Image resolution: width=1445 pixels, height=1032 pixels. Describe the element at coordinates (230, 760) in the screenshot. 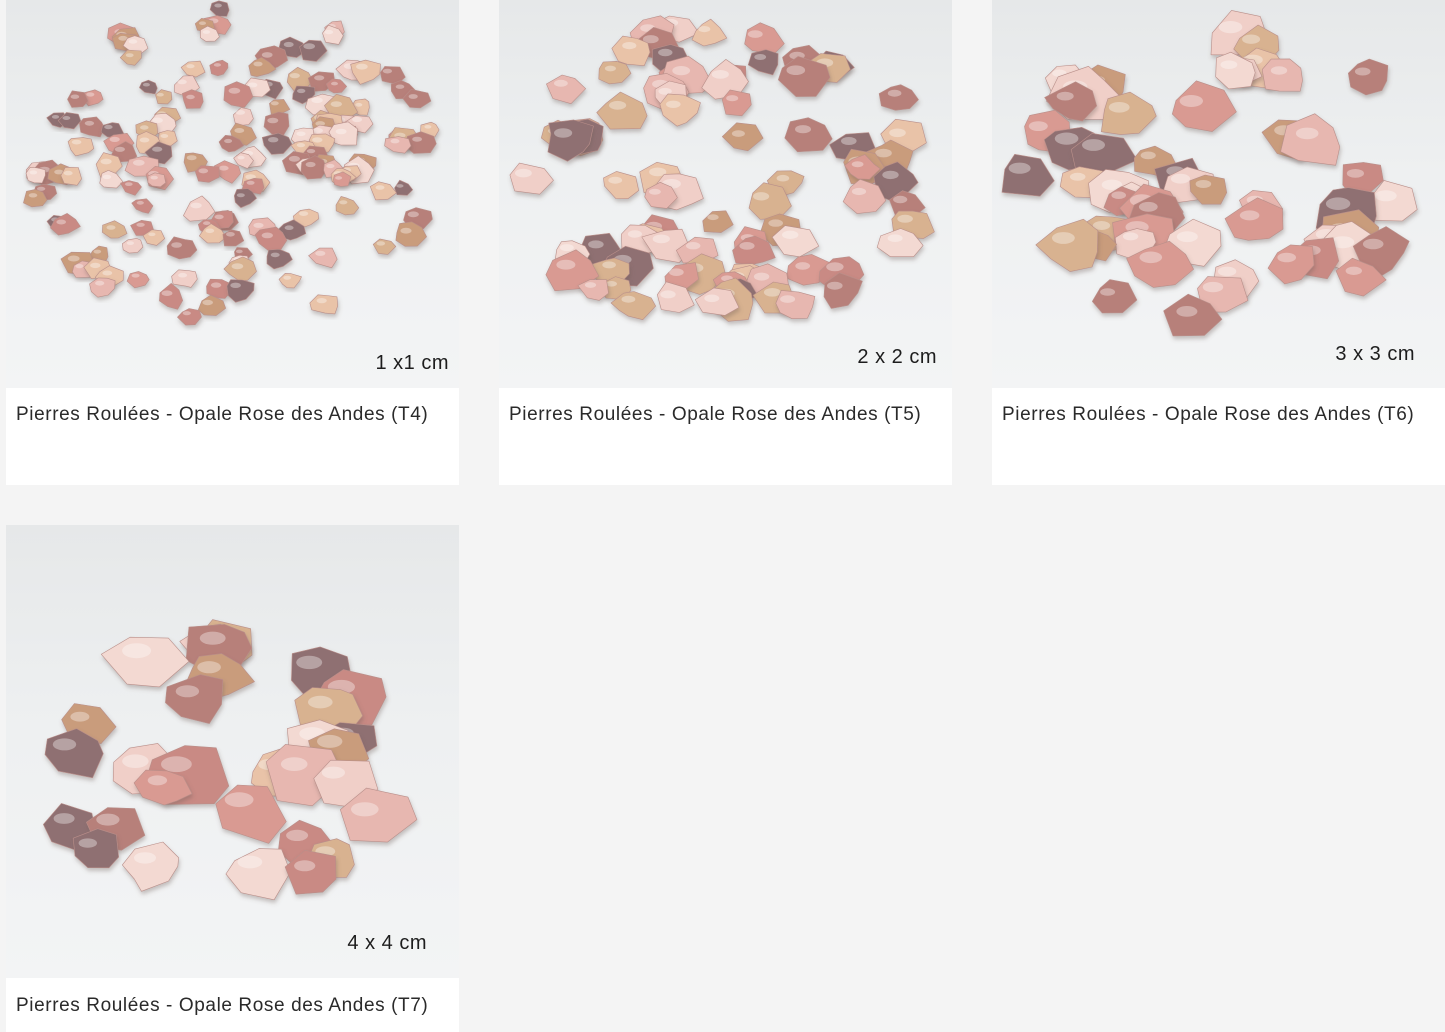

I see `stones-photo` at that location.